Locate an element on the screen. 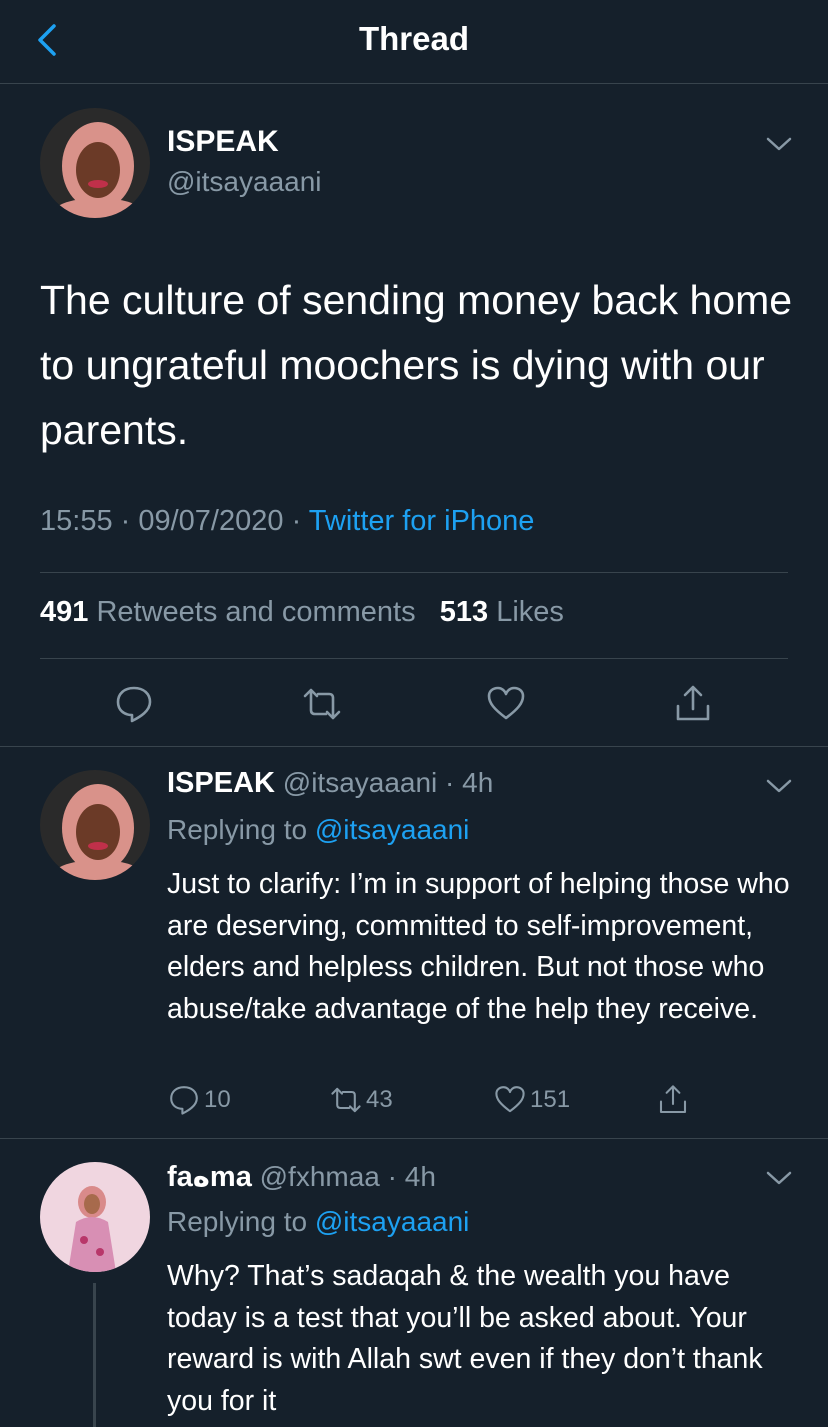 This screenshot has height=1427, width=828. reply-author-handle: @fxhmaa is located at coordinates (320, 1176).